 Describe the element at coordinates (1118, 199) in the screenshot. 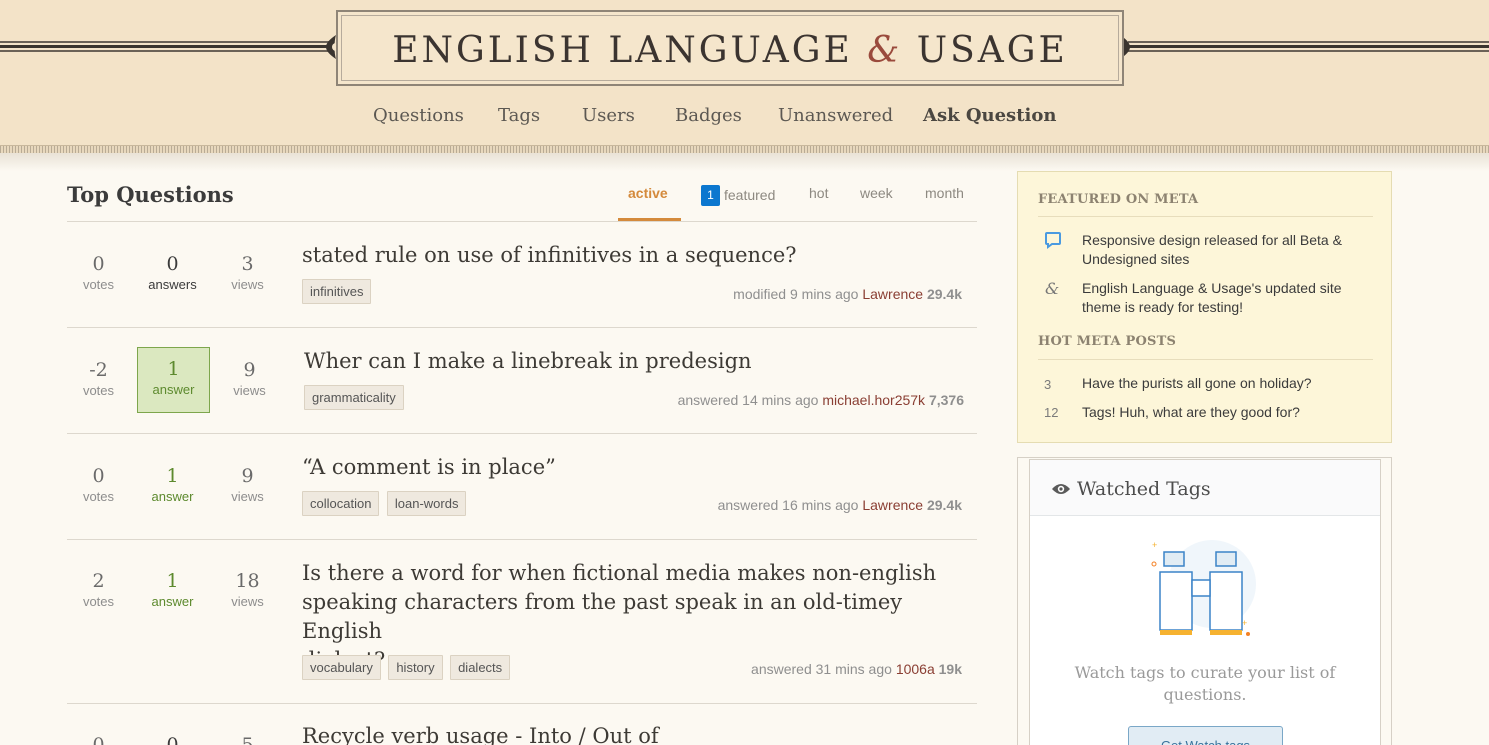

I see `featured-heading: FEATURED ON META` at that location.